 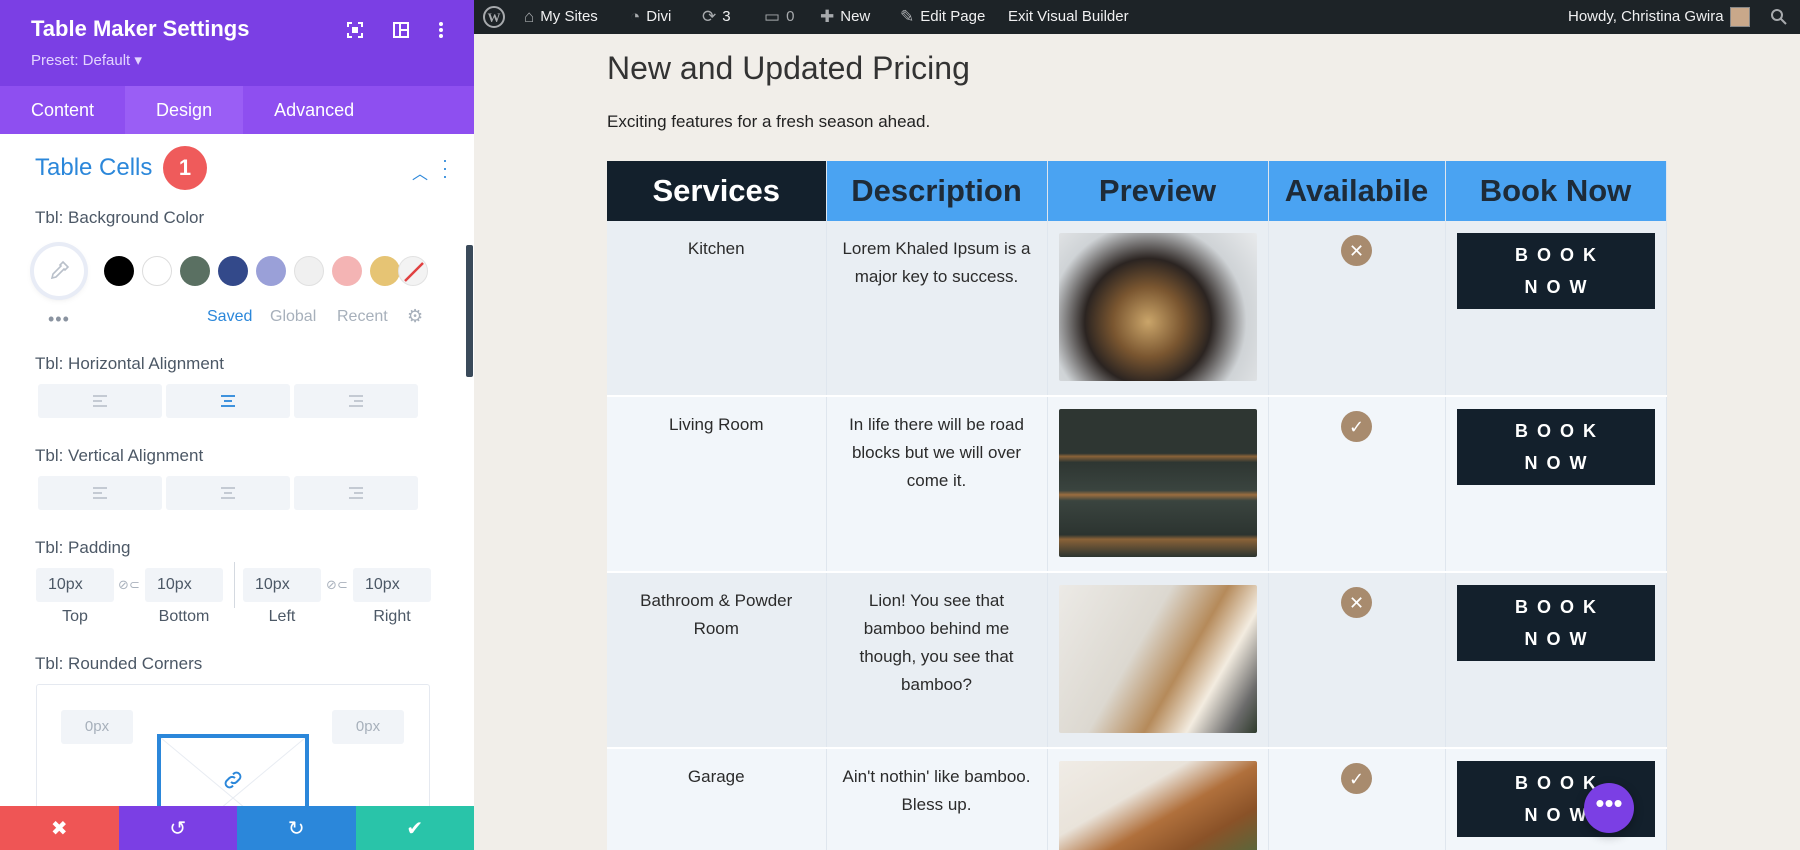 I want to click on layout-icon, so click(x=401, y=30).